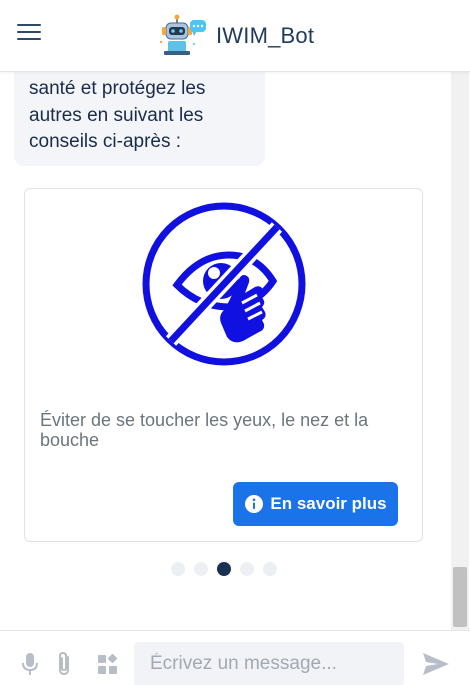 The image size is (470, 685). I want to click on paperclip-icon, so click(65, 664).